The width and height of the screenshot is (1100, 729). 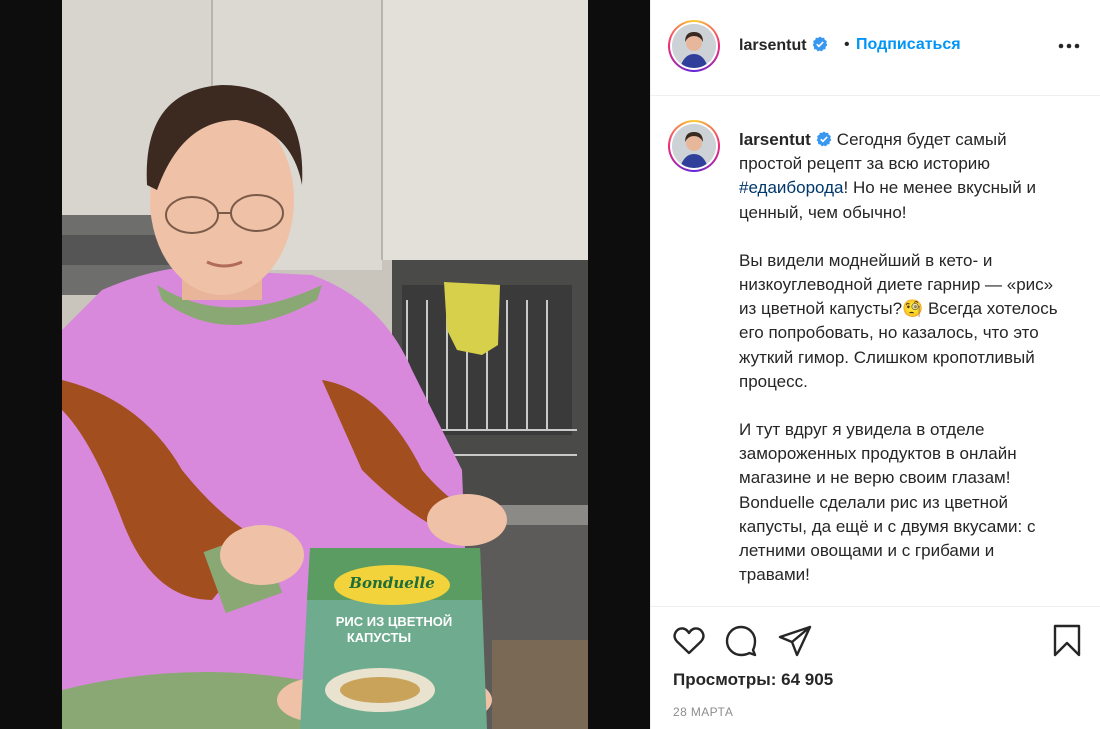 I want to click on video-letterbox-right, so click(x=619, y=364).